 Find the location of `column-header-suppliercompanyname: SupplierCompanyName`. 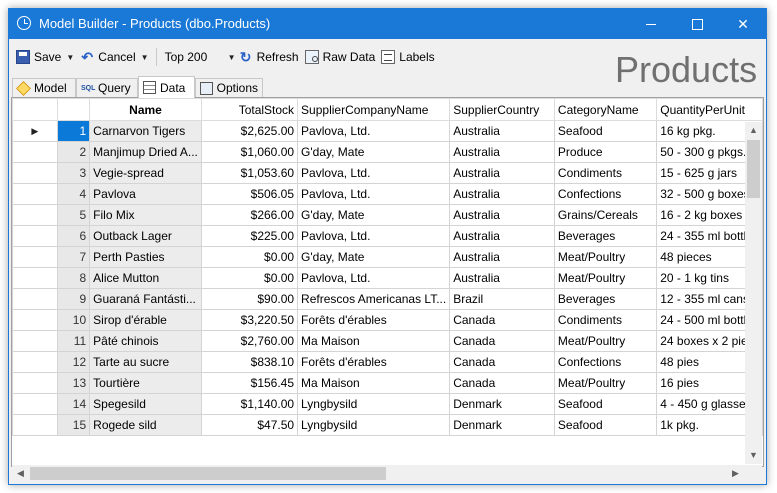

column-header-suppliercompanyname: SupplierCompanyName is located at coordinates (374, 109).